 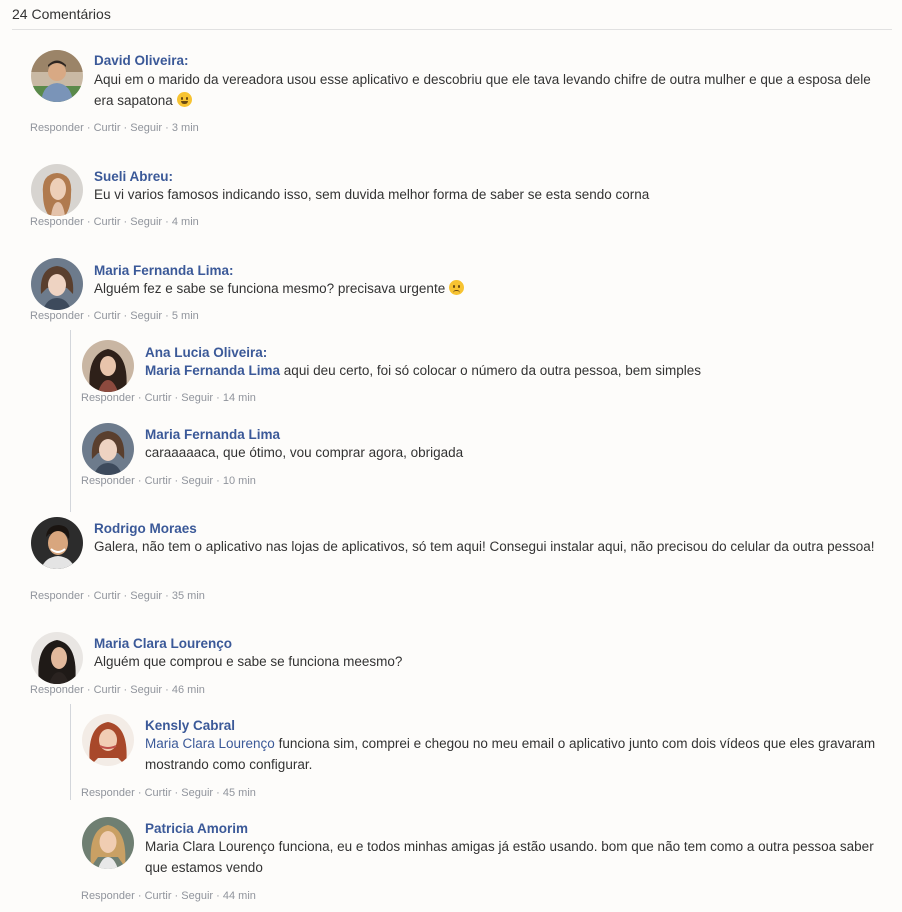 I want to click on laugh-tears-icon, so click(x=184, y=99).